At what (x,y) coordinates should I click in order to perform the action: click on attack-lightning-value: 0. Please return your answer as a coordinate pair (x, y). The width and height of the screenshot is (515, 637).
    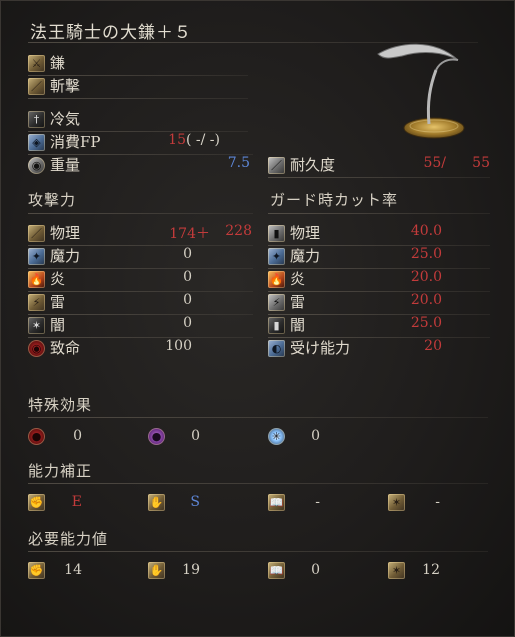
    Looking at the image, I should click on (187, 300).